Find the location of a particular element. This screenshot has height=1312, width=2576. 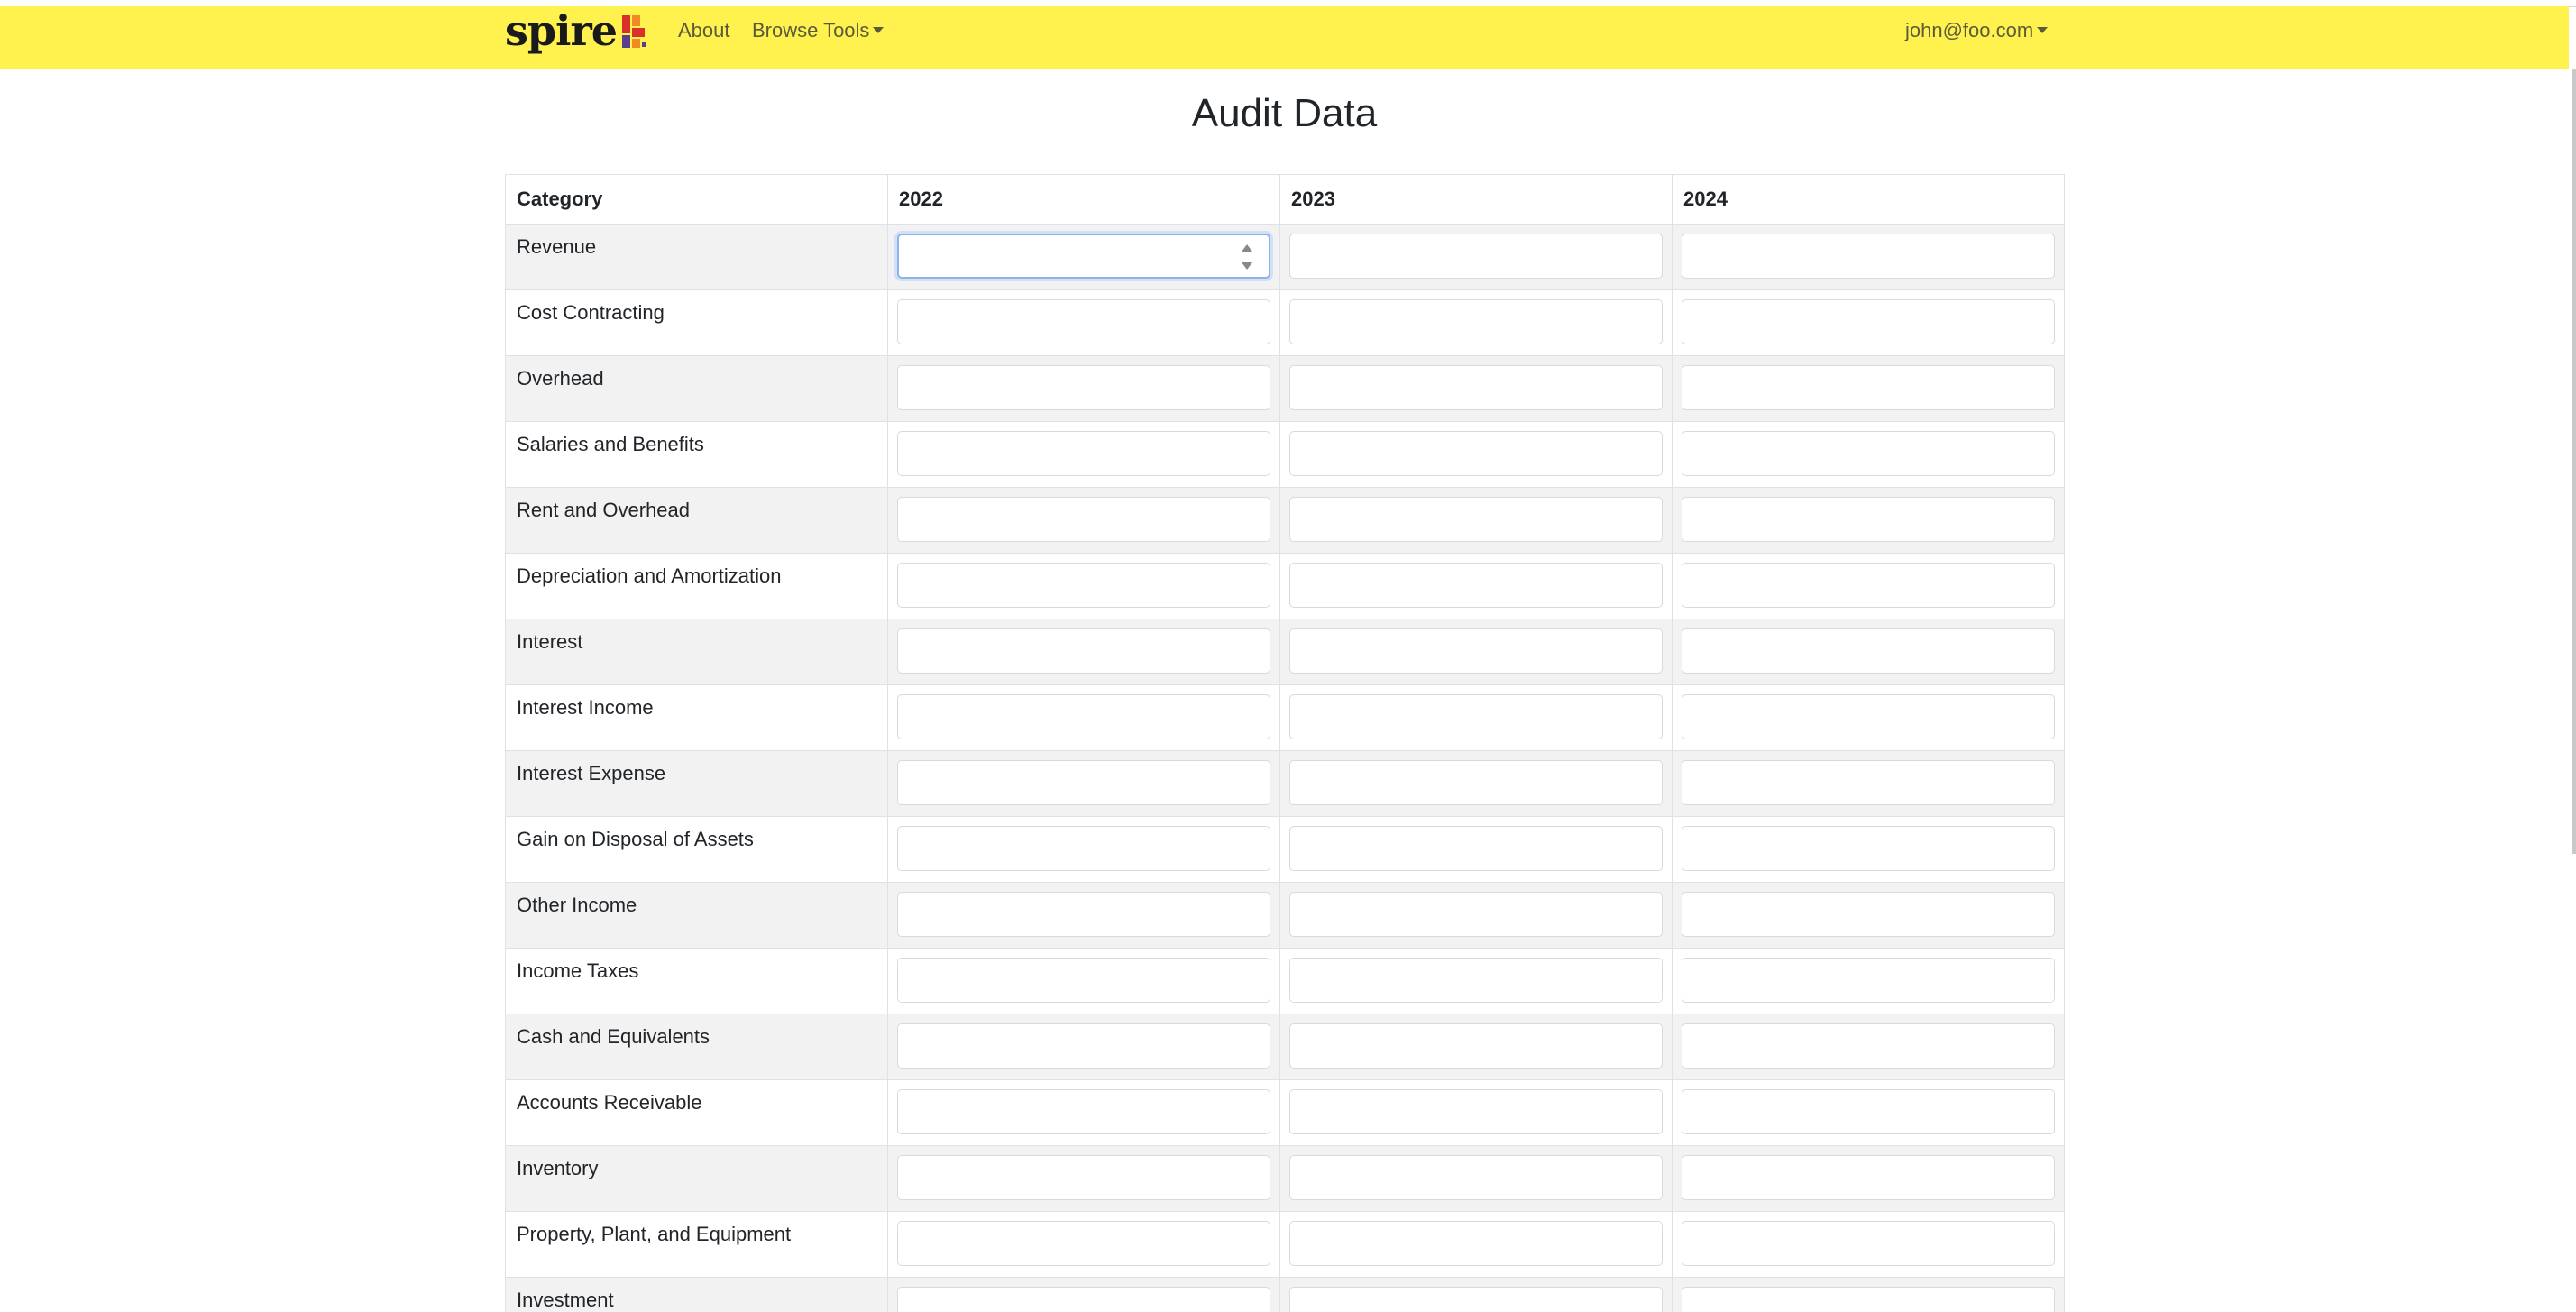

category-cell: Investment is located at coordinates (696, 1294).